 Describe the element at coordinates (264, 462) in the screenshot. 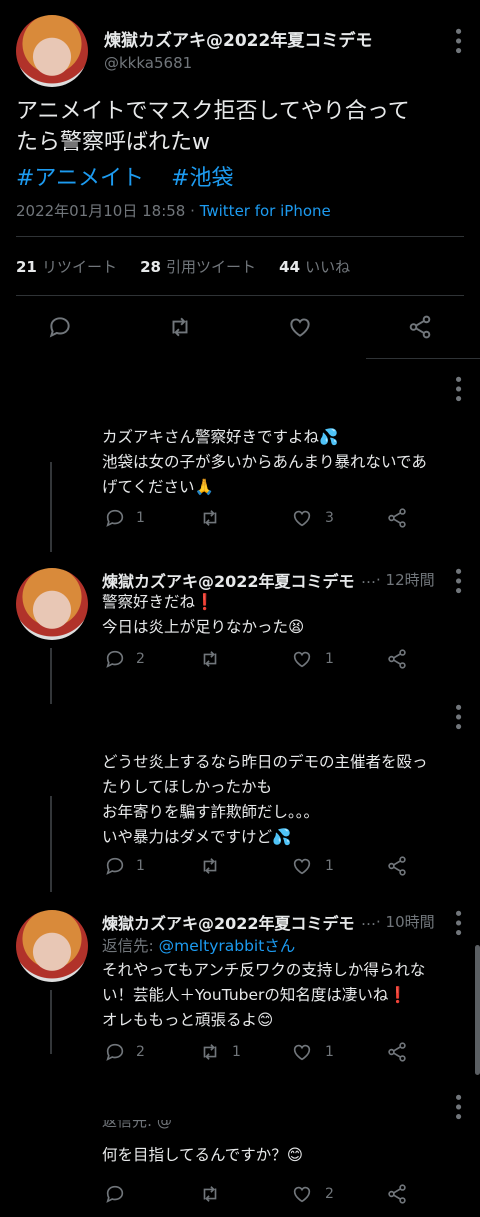

I see `reply-1-line: 池袋は女の子が多いからあんまり暴れないであ` at that location.